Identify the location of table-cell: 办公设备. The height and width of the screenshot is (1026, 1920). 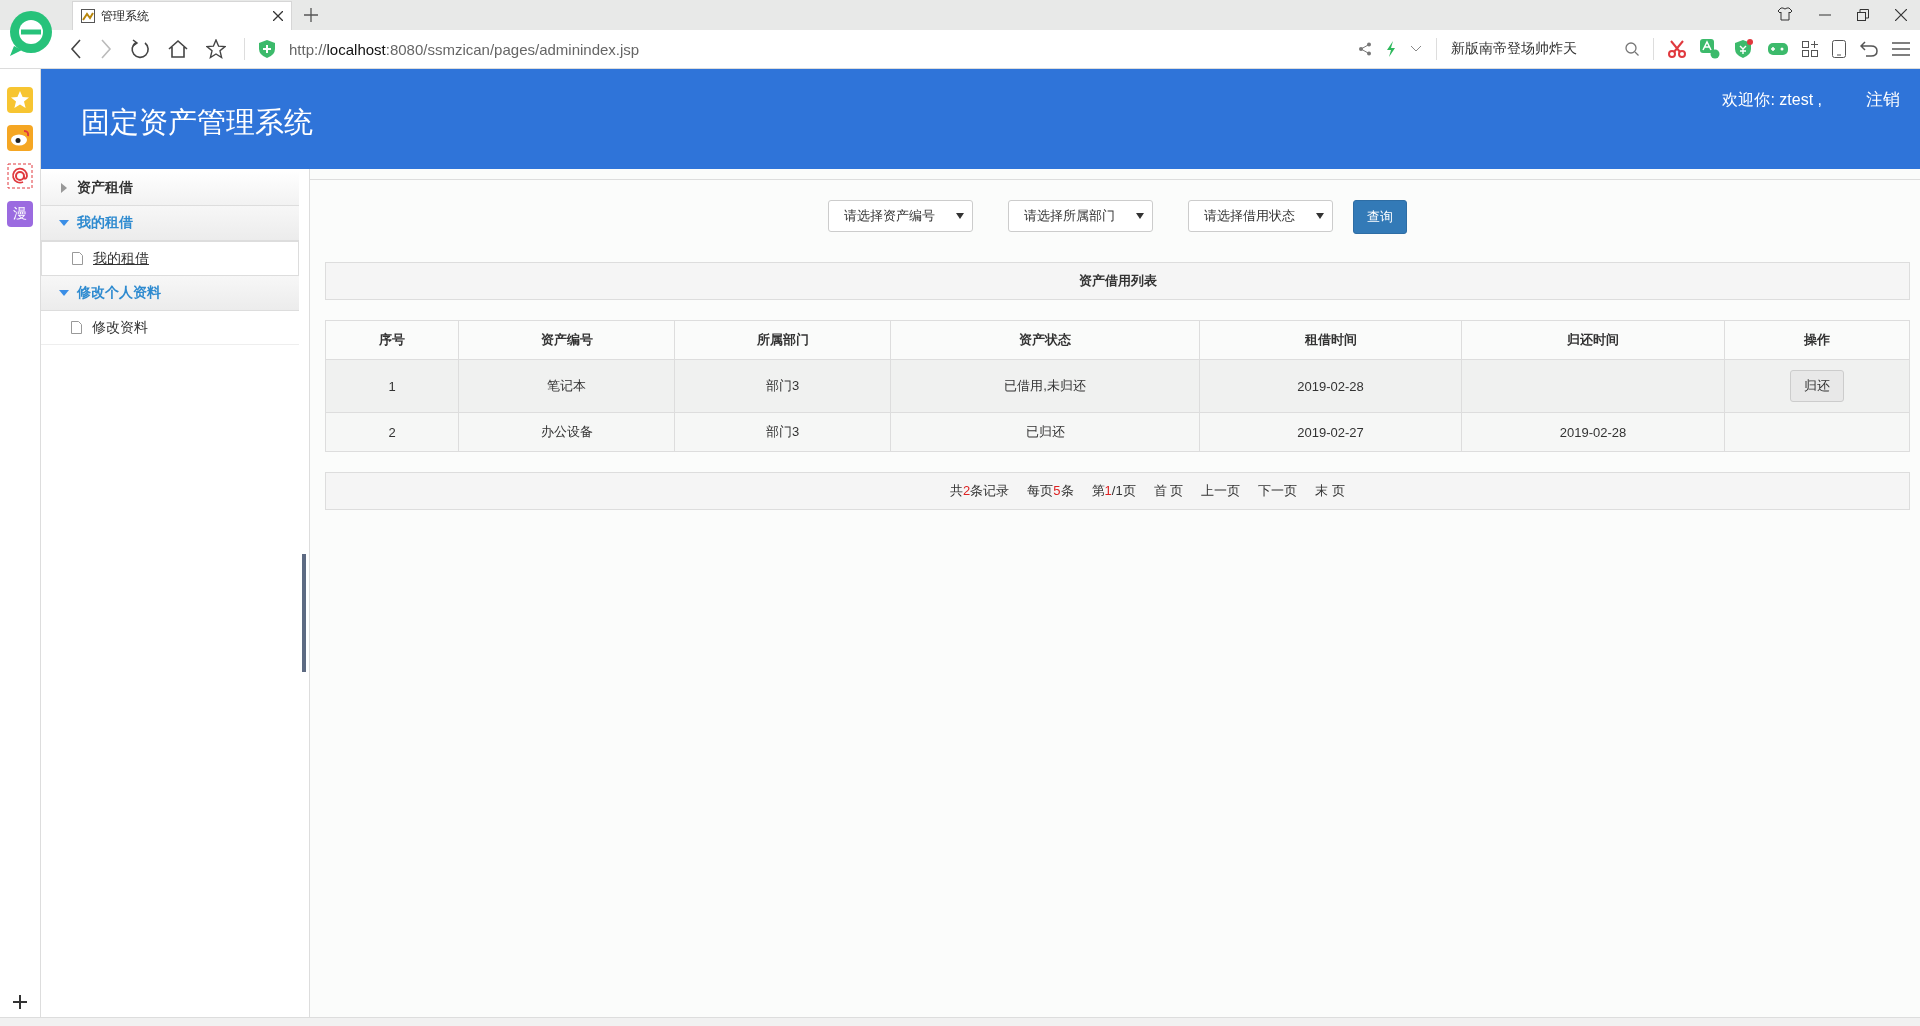
(566, 432).